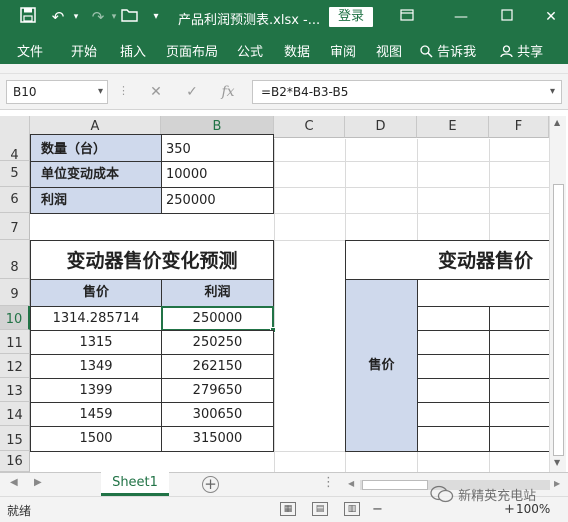 Image resolution: width=568 pixels, height=522 pixels. I want to click on table-header-price: 售价, so click(96, 293).